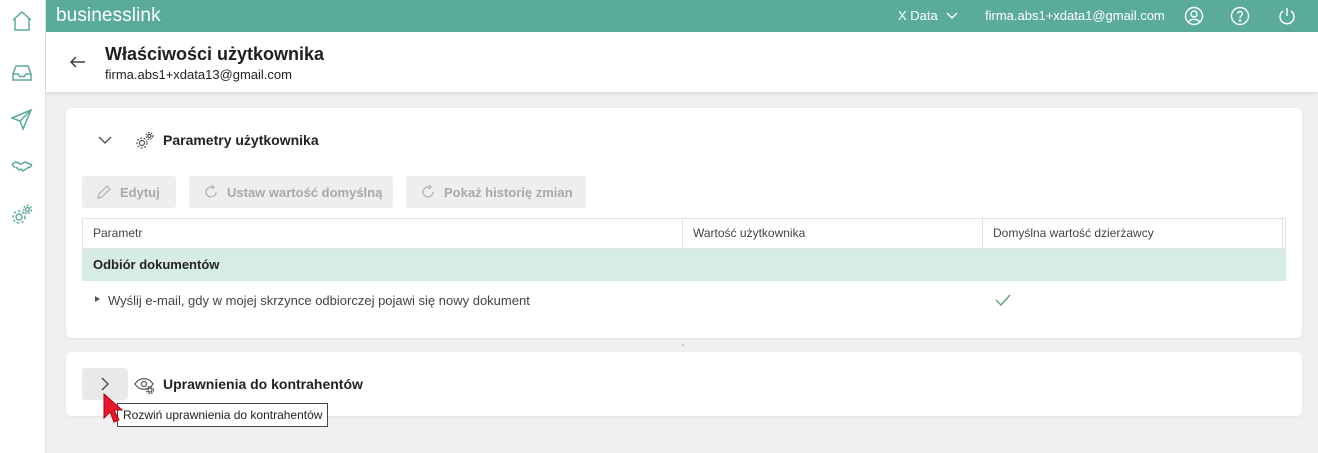  Describe the element at coordinates (383, 233) in the screenshot. I see `column-header-parameter: Parametr` at that location.